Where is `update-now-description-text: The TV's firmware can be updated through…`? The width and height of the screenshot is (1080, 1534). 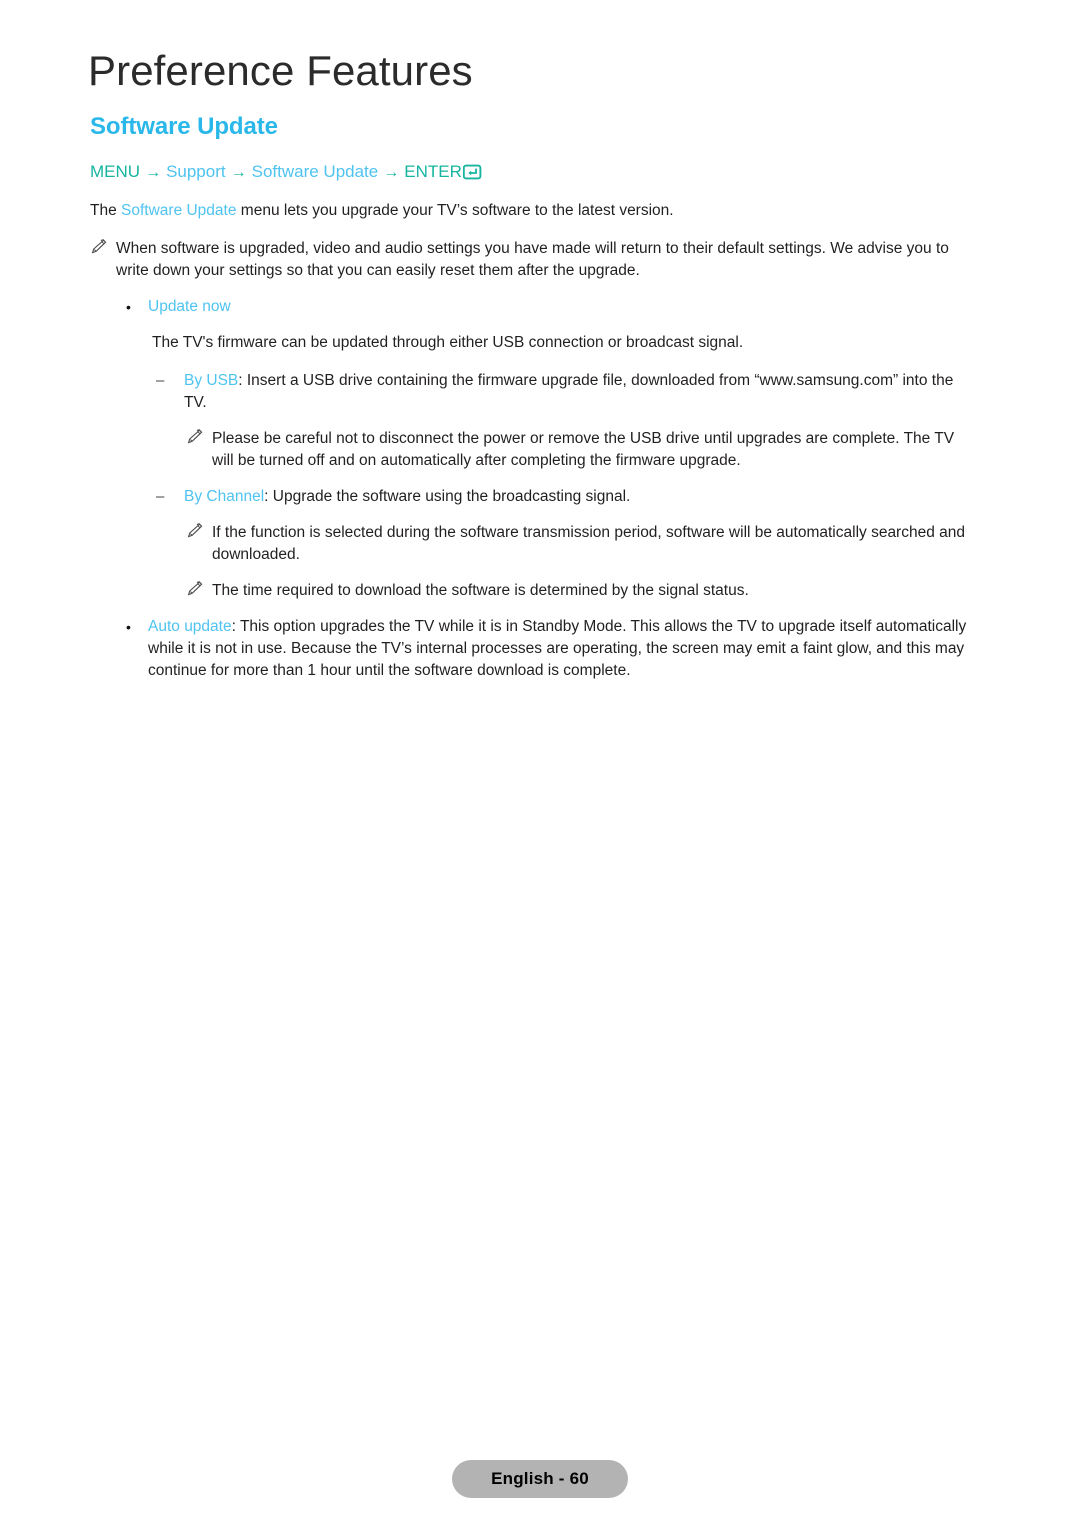
update-now-description-text: The TV's firmware can be updated through… is located at coordinates (448, 342).